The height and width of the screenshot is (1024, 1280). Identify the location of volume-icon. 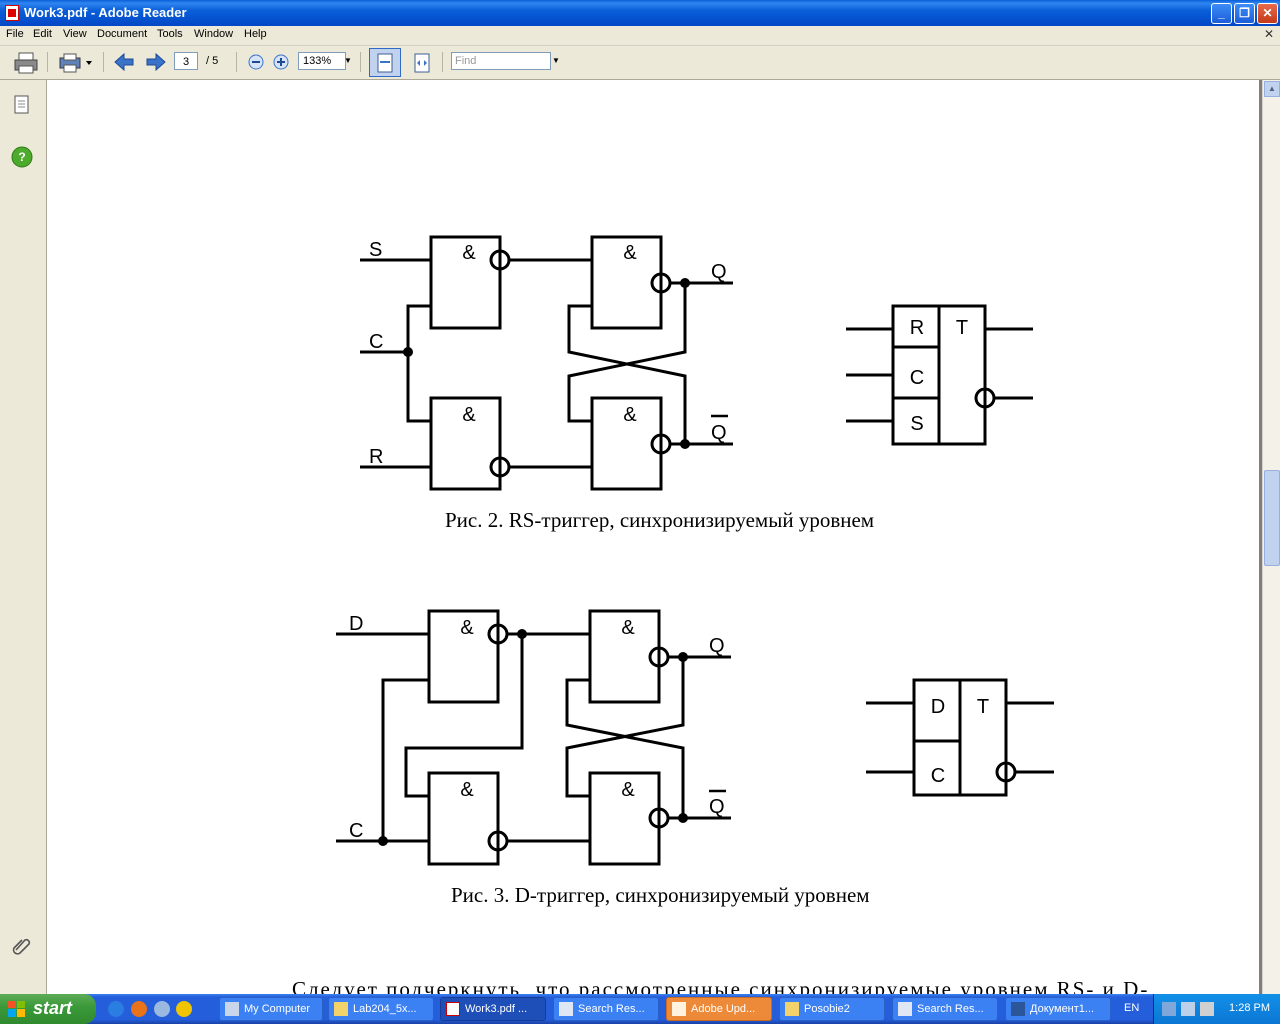
(1207, 1009).